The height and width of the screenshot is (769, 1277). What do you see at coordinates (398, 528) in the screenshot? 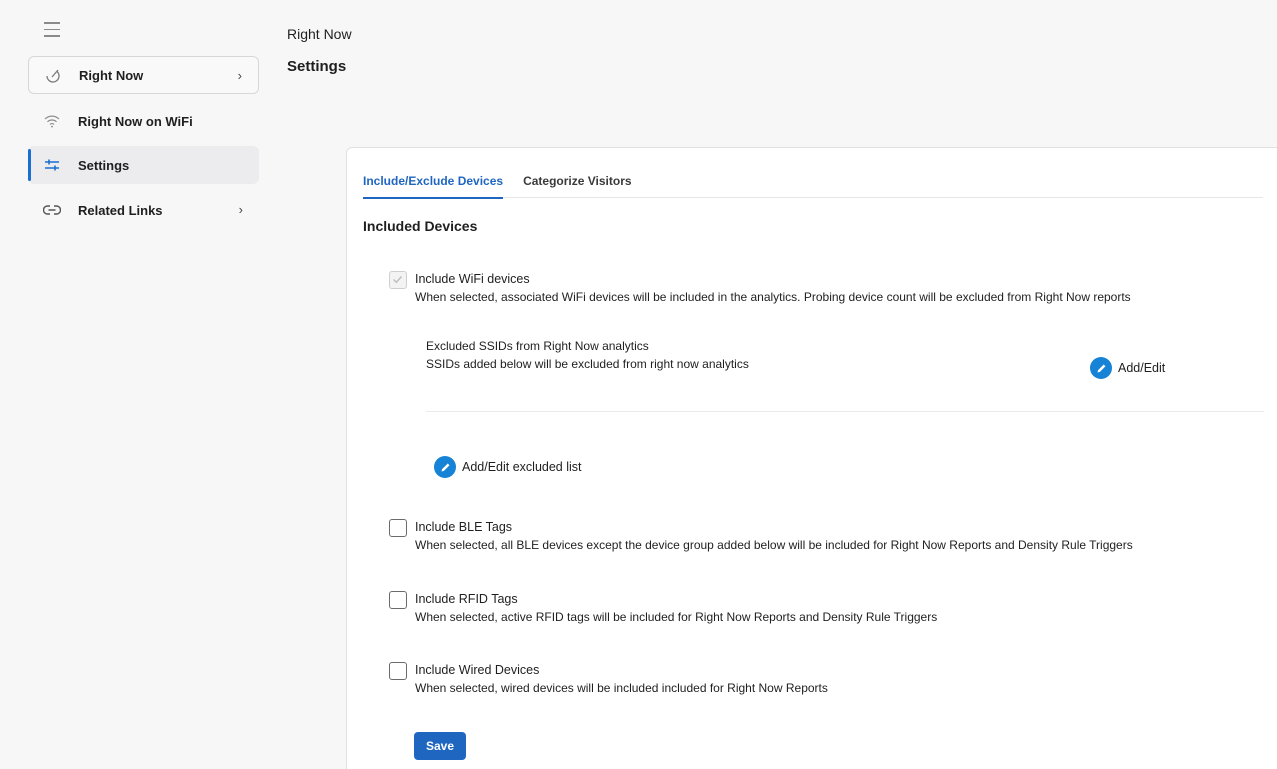
I see `include-ble-checkbox` at bounding box center [398, 528].